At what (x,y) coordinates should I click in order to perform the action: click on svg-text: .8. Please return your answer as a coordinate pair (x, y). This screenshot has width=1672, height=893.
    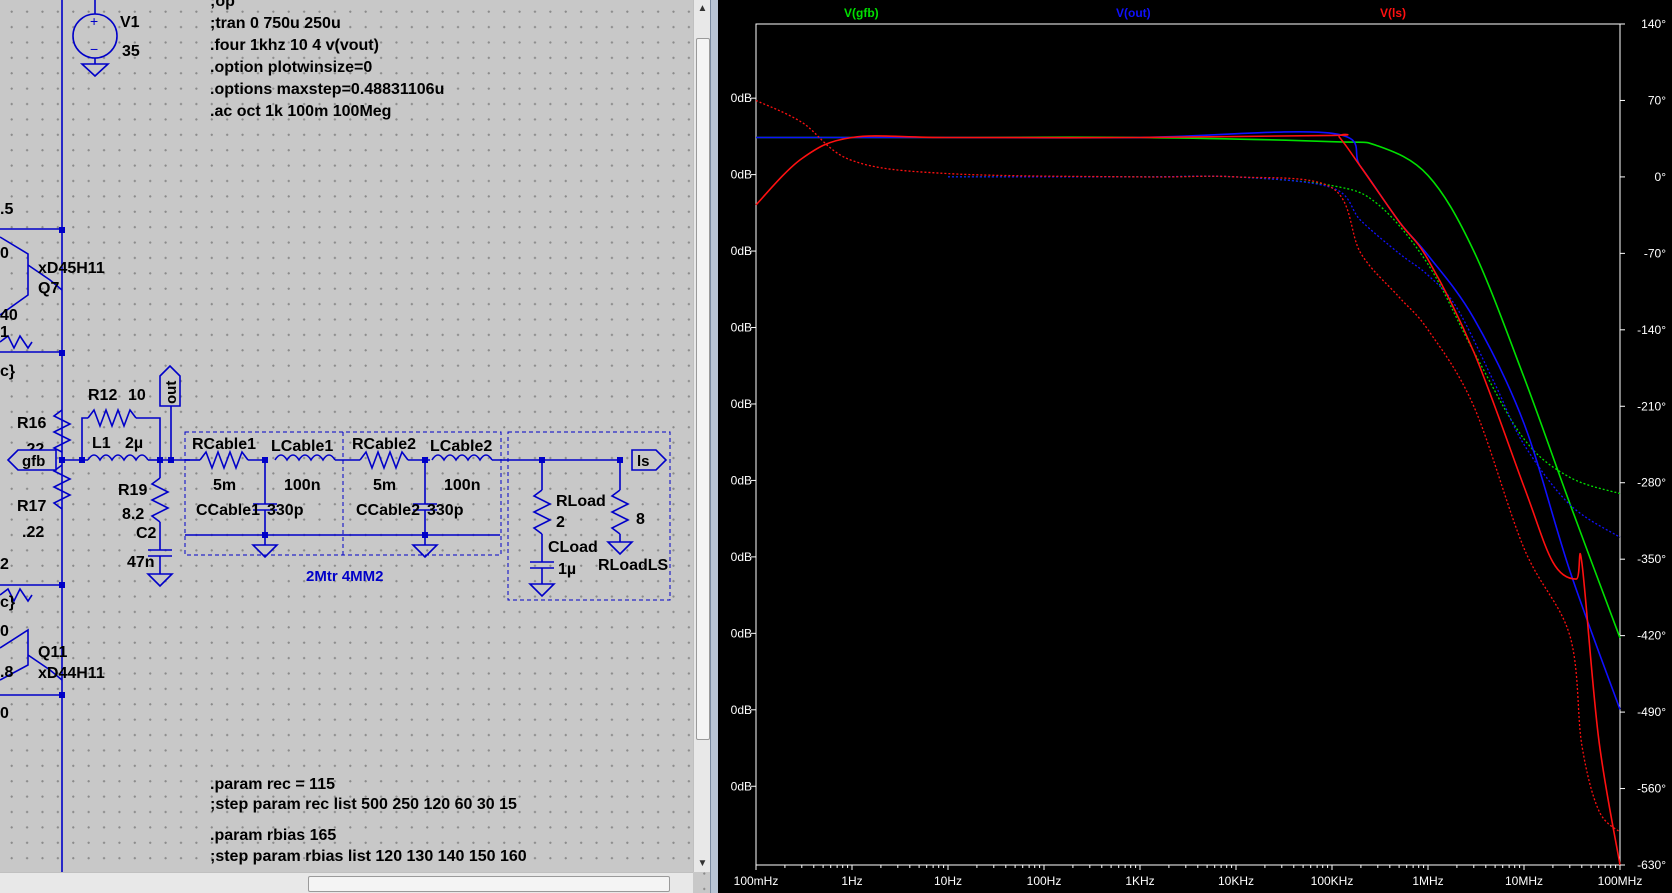
    Looking at the image, I should click on (6, 672).